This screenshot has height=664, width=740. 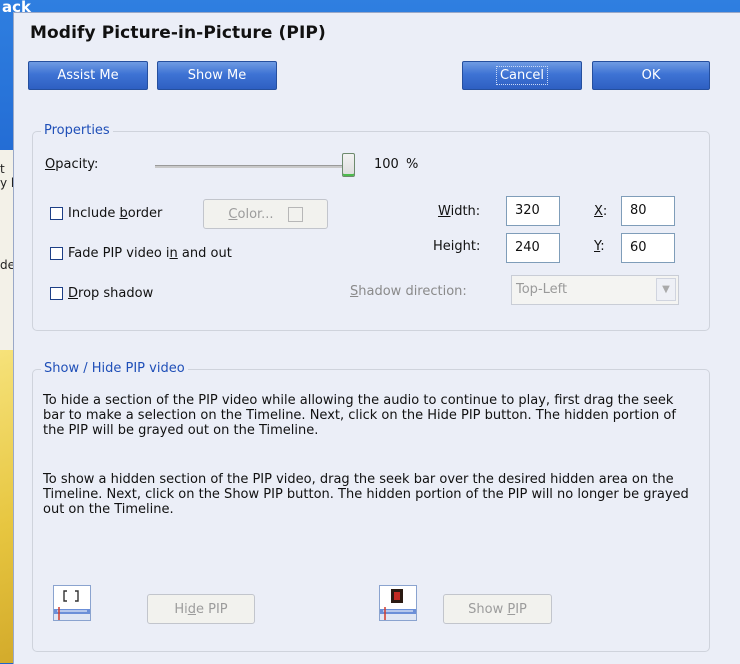 What do you see at coordinates (648, 248) in the screenshot?
I see `y-input: 60` at bounding box center [648, 248].